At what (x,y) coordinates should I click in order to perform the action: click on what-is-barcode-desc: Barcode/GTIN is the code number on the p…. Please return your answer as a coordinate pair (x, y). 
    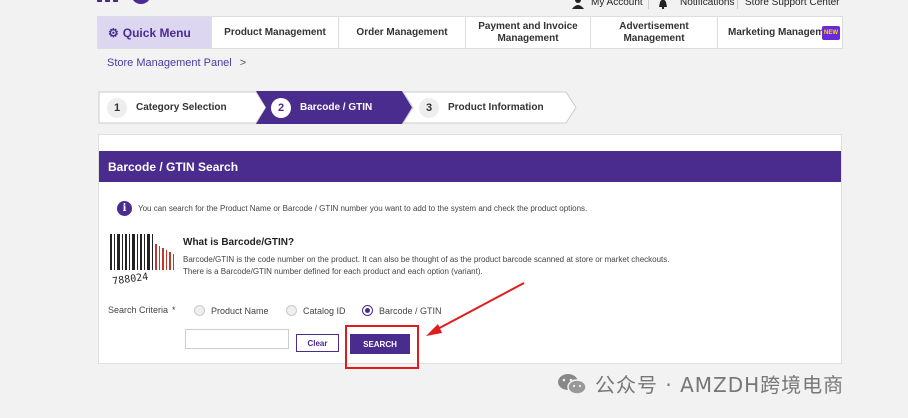
    Looking at the image, I should click on (426, 266).